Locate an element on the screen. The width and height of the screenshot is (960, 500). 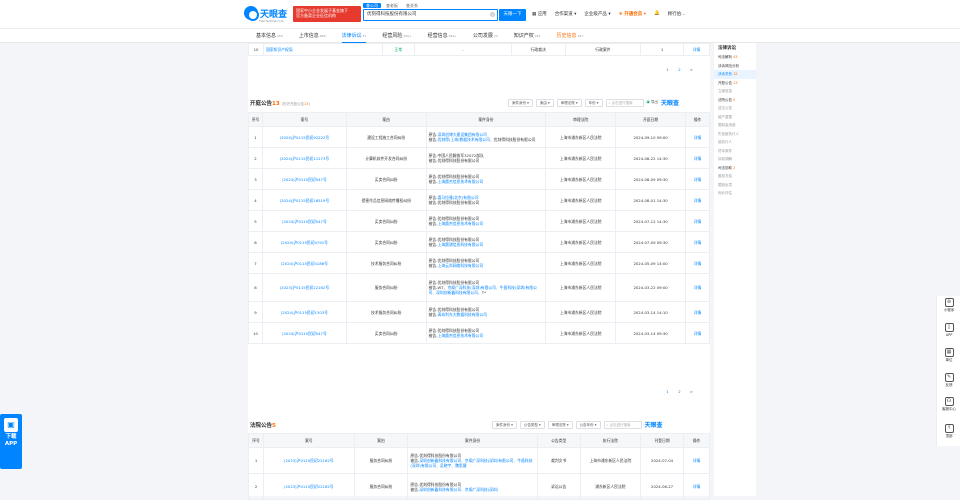
party-link: 上海晨骐信息科技有限公司 is located at coordinates (461, 244).